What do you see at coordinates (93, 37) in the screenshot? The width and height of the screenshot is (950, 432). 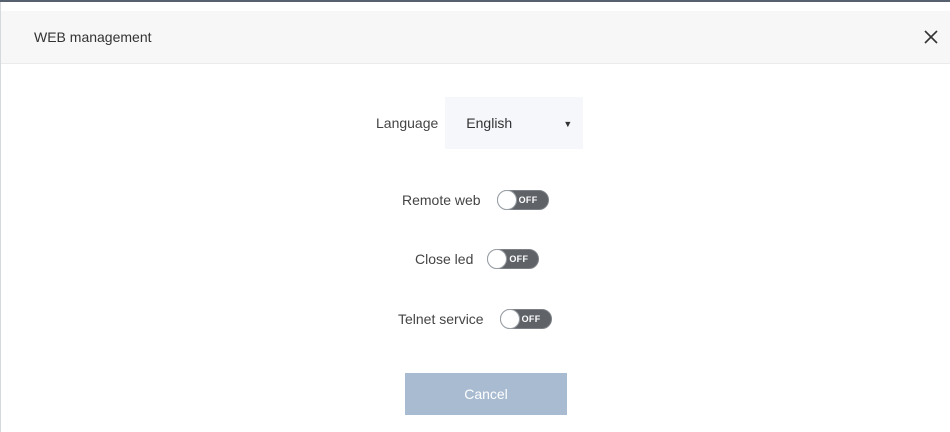 I see `dialog-title: WEB management` at bounding box center [93, 37].